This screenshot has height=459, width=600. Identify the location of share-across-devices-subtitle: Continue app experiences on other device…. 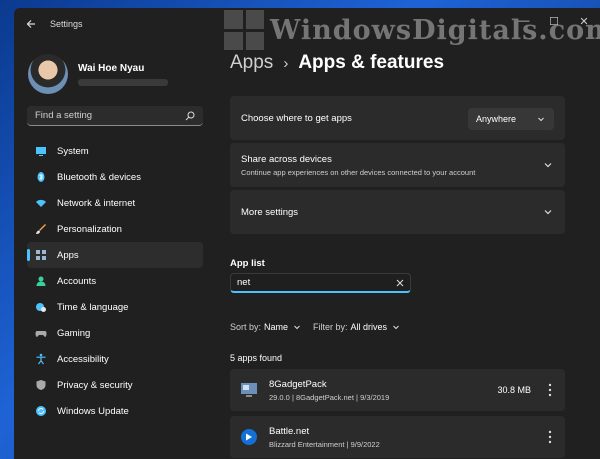
(358, 172).